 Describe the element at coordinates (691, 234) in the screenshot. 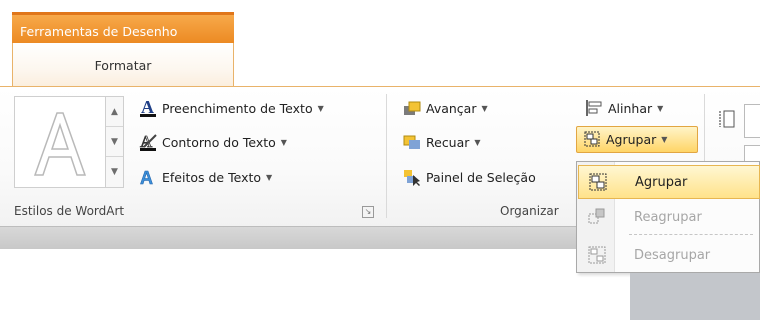

I see `menu-separator` at that location.